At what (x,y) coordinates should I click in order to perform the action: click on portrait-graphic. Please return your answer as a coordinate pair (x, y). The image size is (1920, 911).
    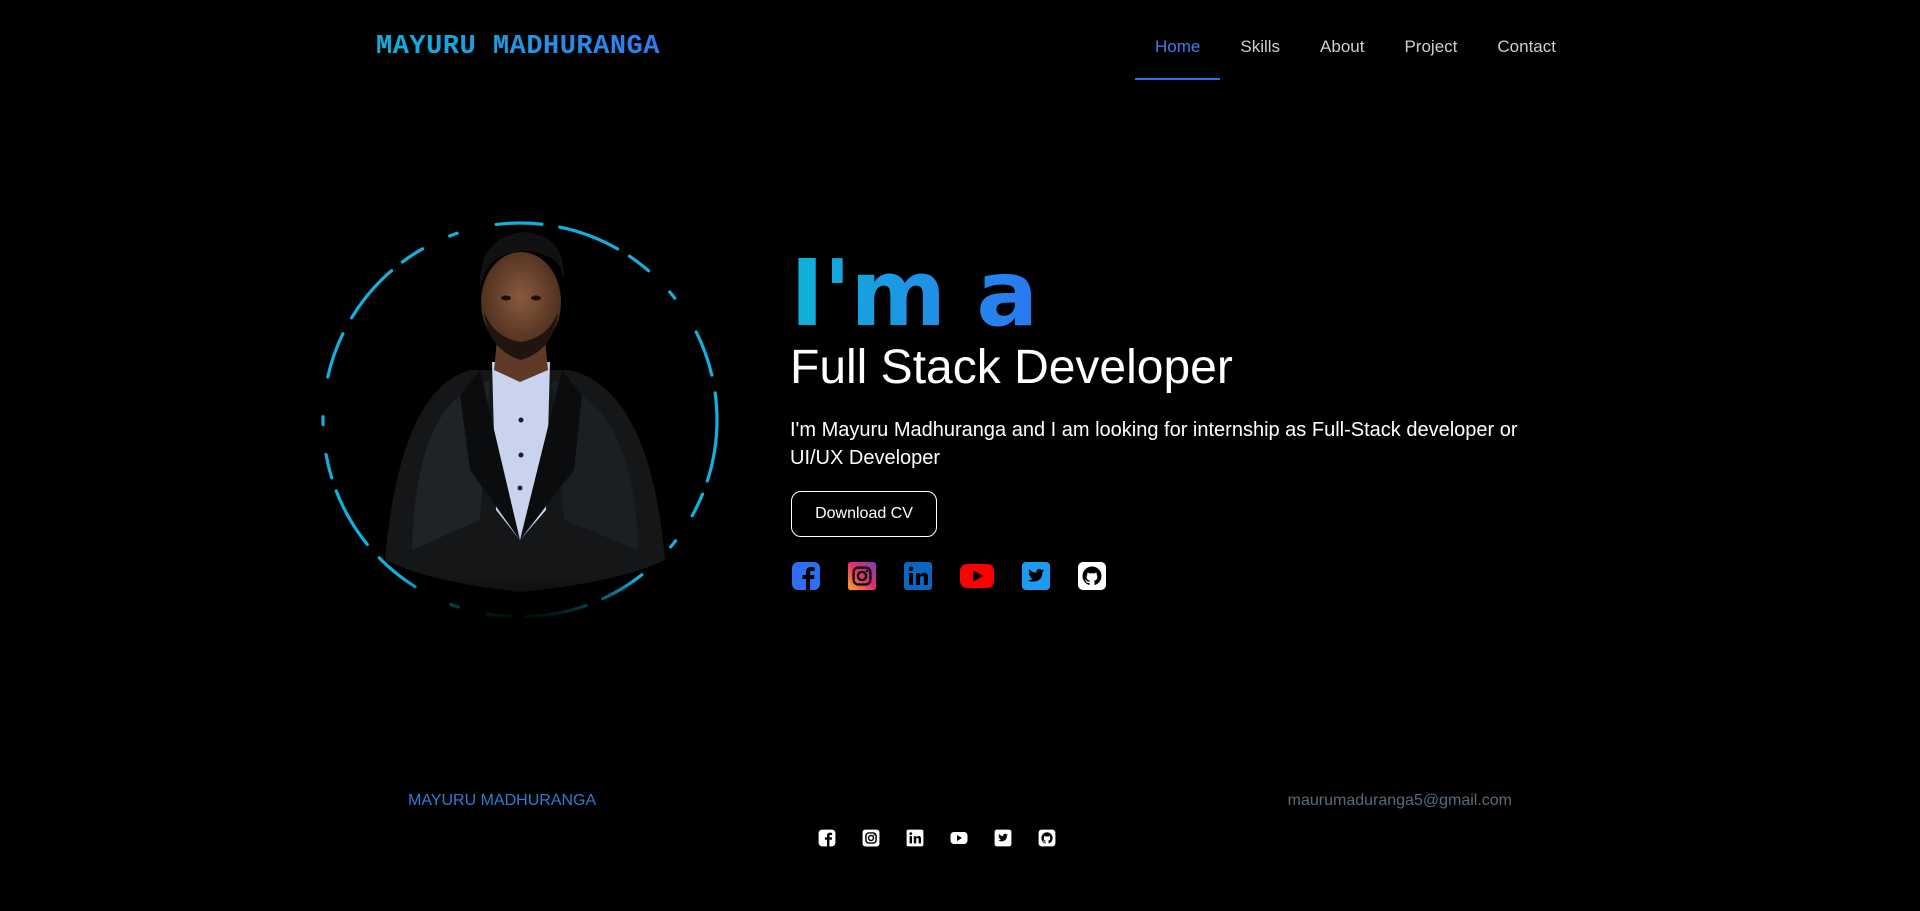
    Looking at the image, I should click on (520, 420).